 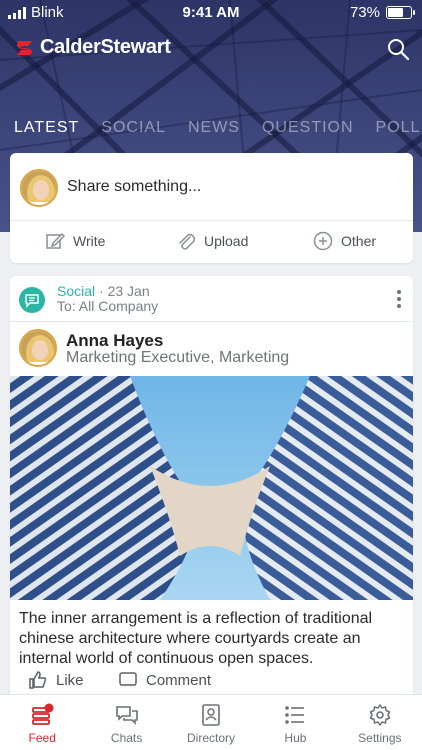 What do you see at coordinates (398, 128) in the screenshot?
I see `tab-poll: POLL` at bounding box center [398, 128].